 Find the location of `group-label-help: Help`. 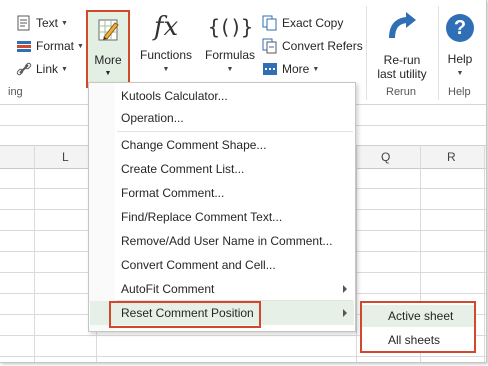

group-label-help: Help is located at coordinates (459, 92).